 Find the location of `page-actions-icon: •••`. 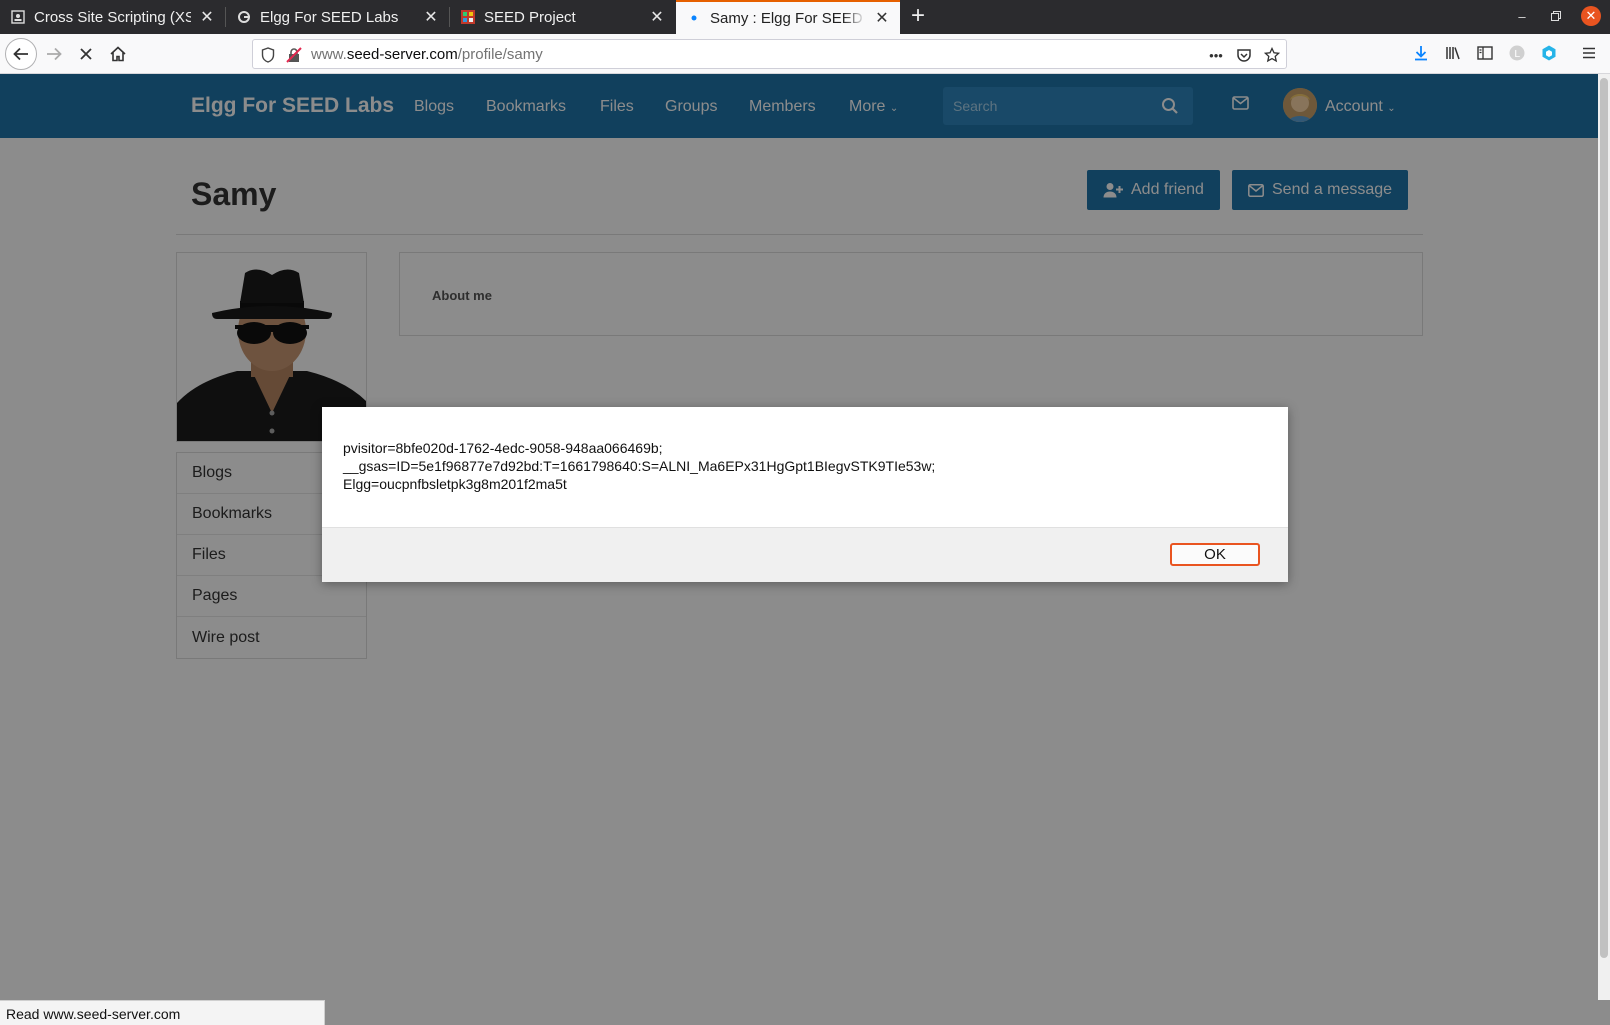

page-actions-icon: ••• is located at coordinates (1216, 55).